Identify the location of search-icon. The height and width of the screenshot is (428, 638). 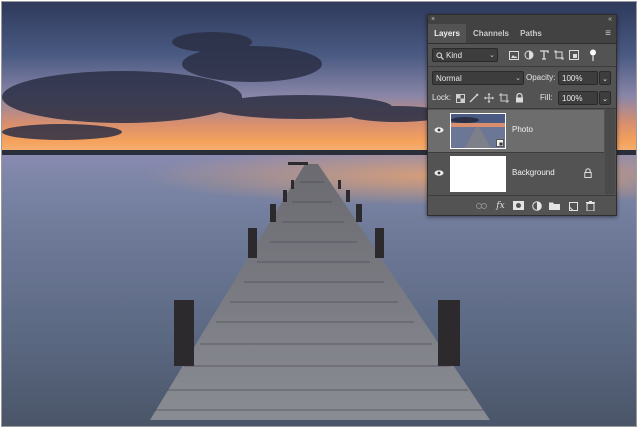
(440, 56).